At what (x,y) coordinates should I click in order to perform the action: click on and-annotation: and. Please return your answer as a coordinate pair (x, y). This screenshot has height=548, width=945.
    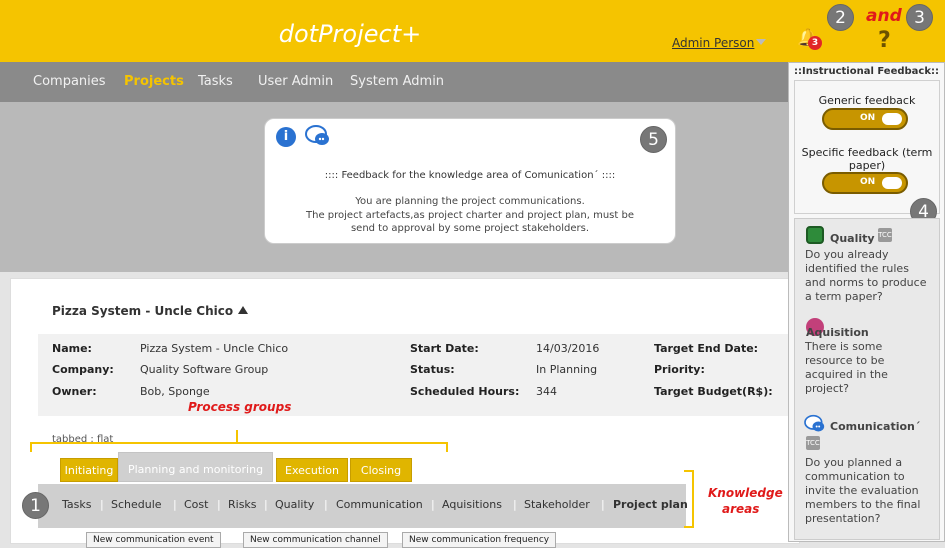
    Looking at the image, I should click on (884, 16).